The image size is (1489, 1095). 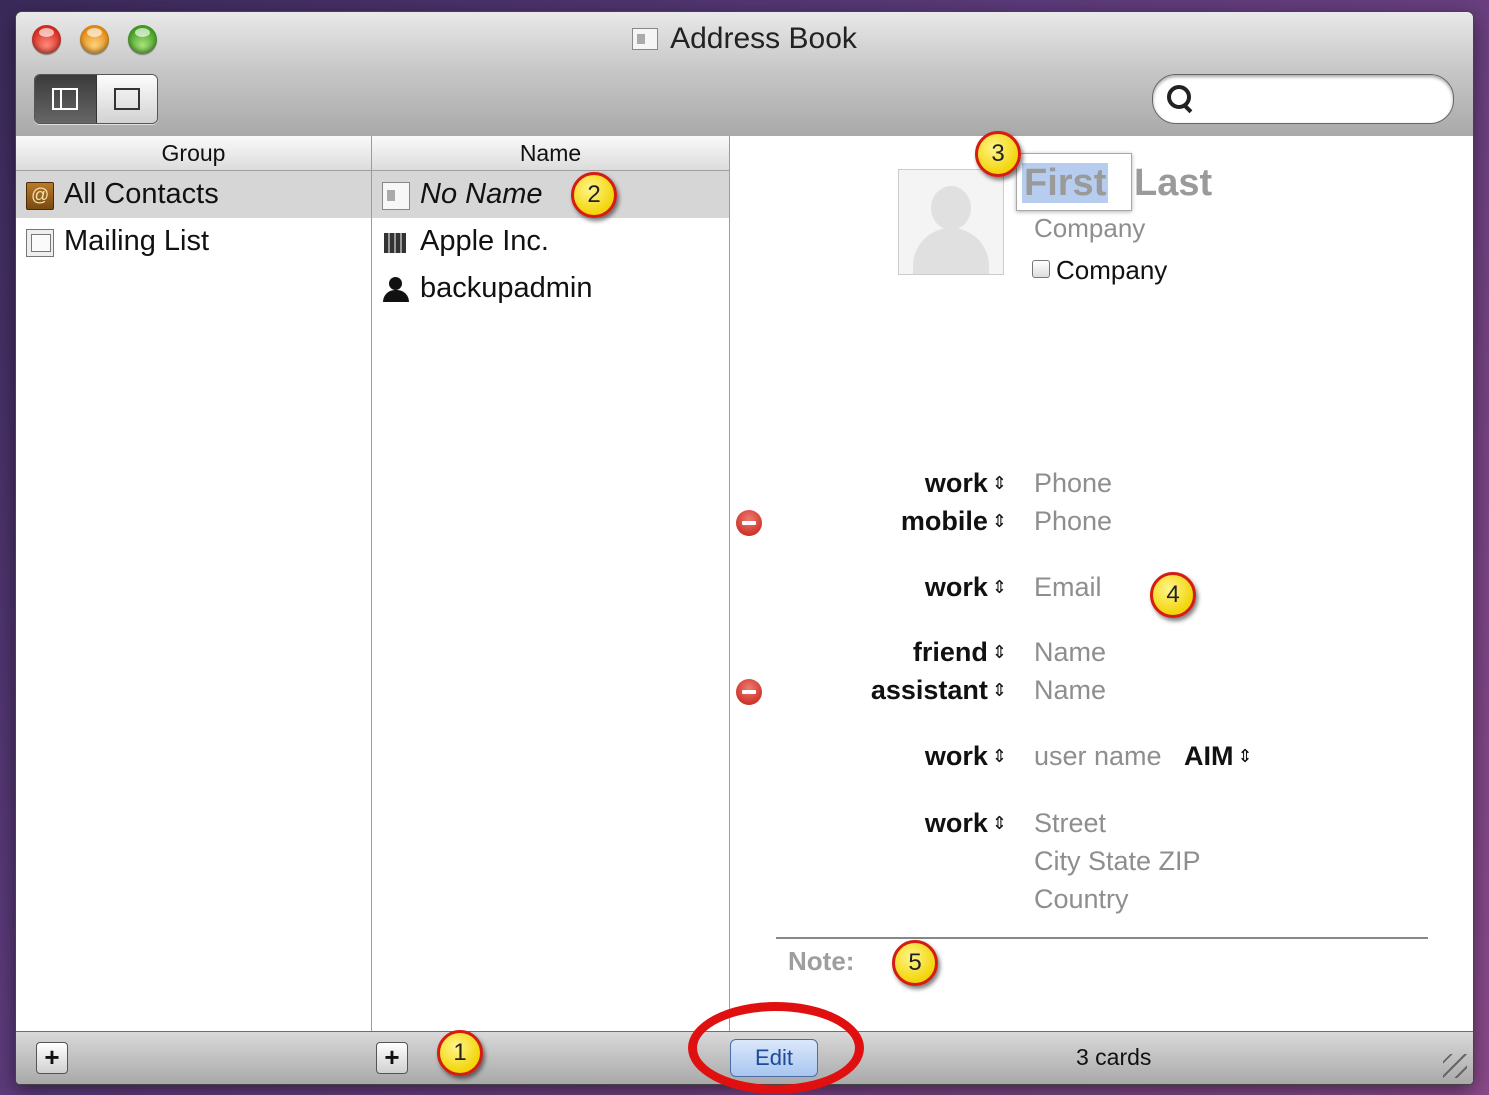 What do you see at coordinates (821, 961) in the screenshot?
I see `note-label: Note:` at bounding box center [821, 961].